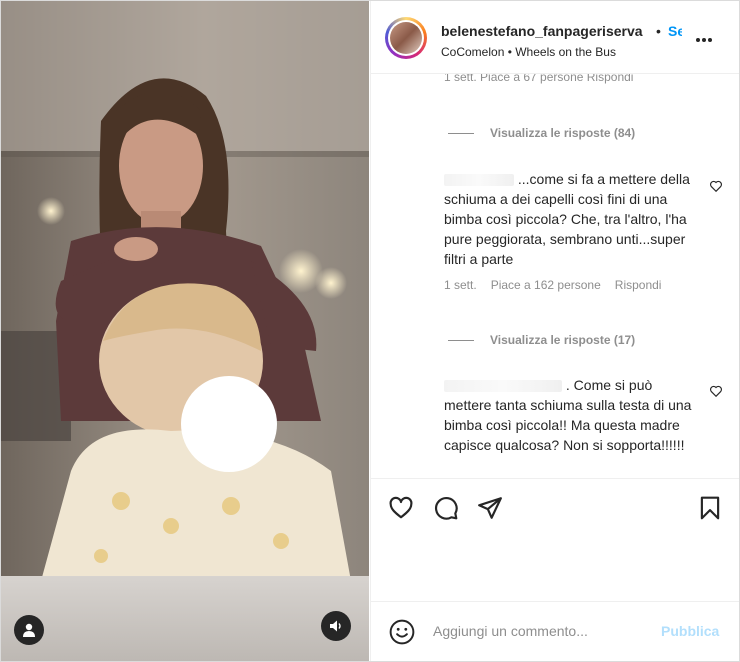 Image resolution: width=740 pixels, height=662 pixels. I want to click on tagged-users-button, so click(29, 630).